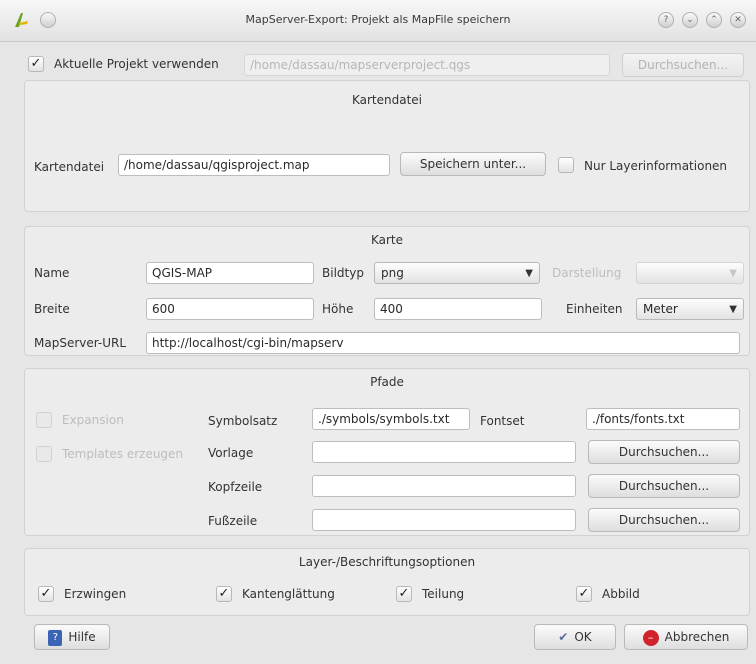  Describe the element at coordinates (404, 594) in the screenshot. I see `teilung-checkbox: ✓` at that location.